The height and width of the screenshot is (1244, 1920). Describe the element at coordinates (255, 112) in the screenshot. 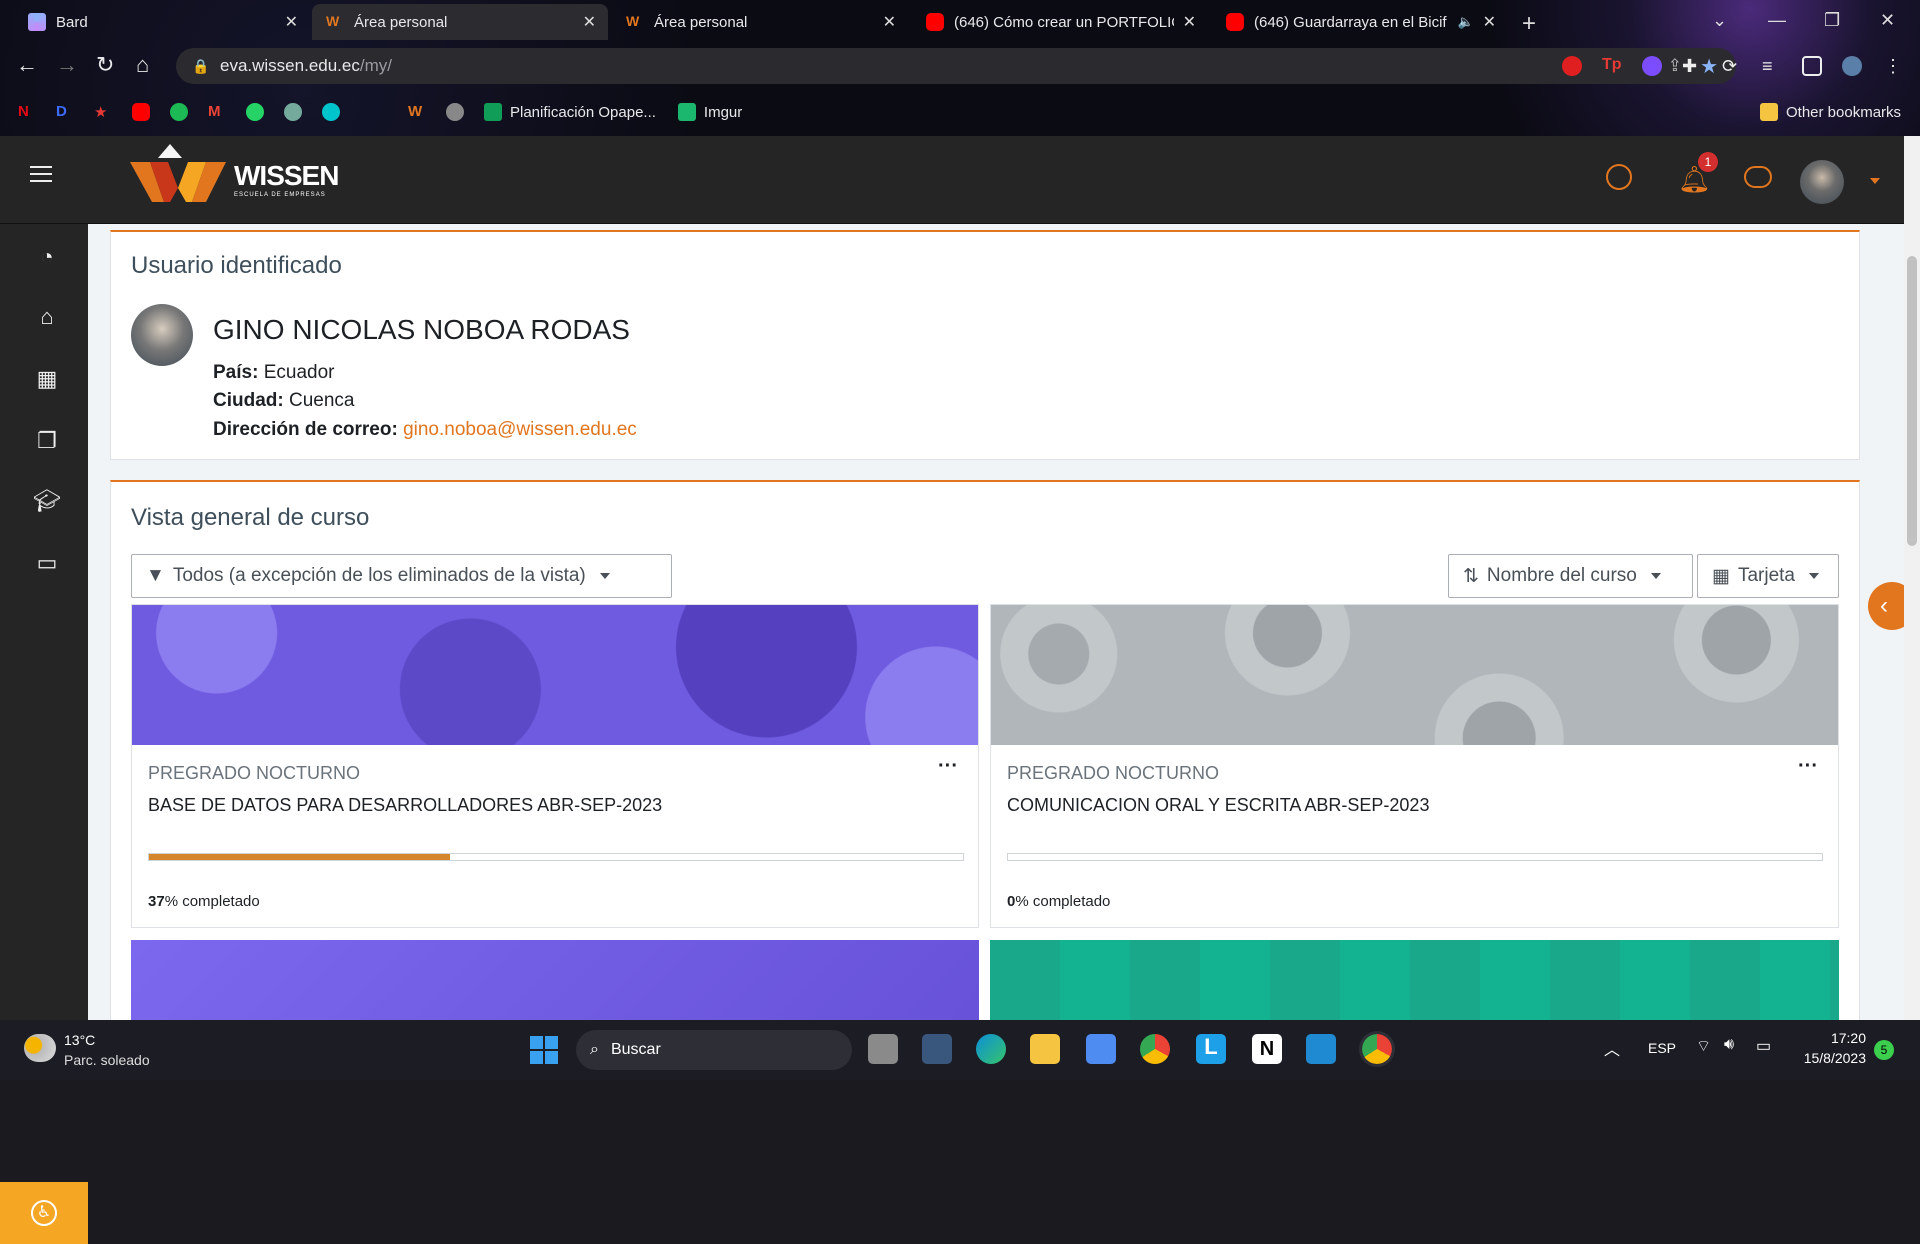

I see `whatsapp-icon` at that location.